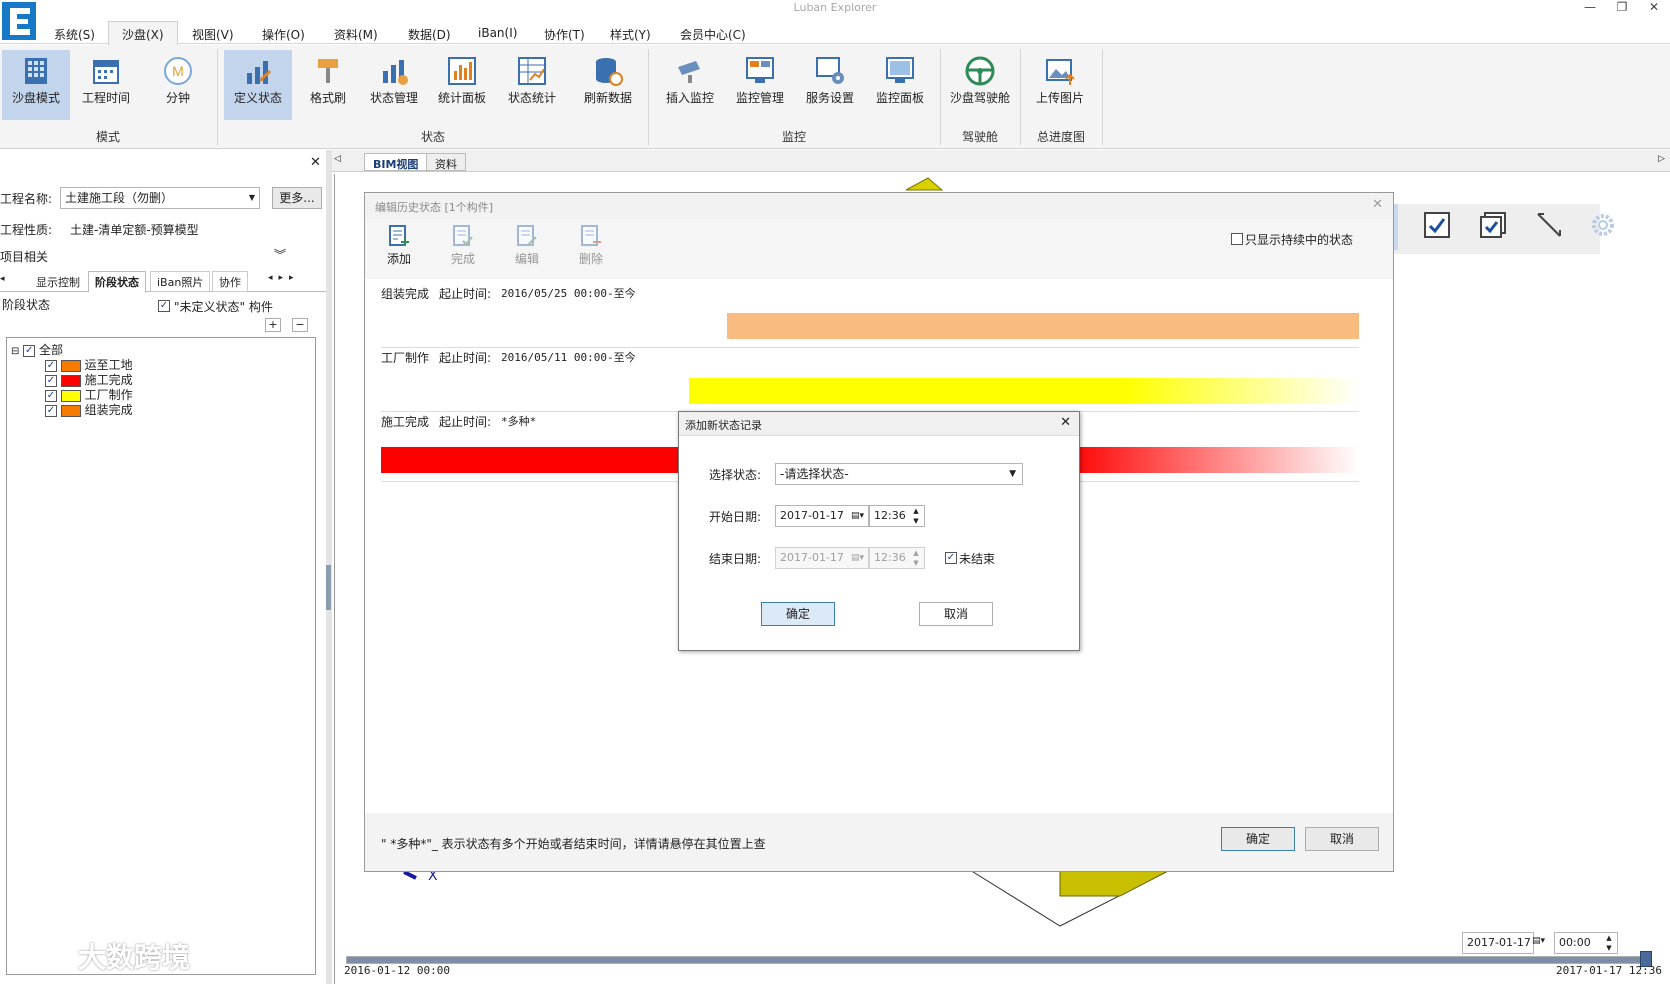  Describe the element at coordinates (1549, 225) in the screenshot. I see `measure-line-icon` at that location.